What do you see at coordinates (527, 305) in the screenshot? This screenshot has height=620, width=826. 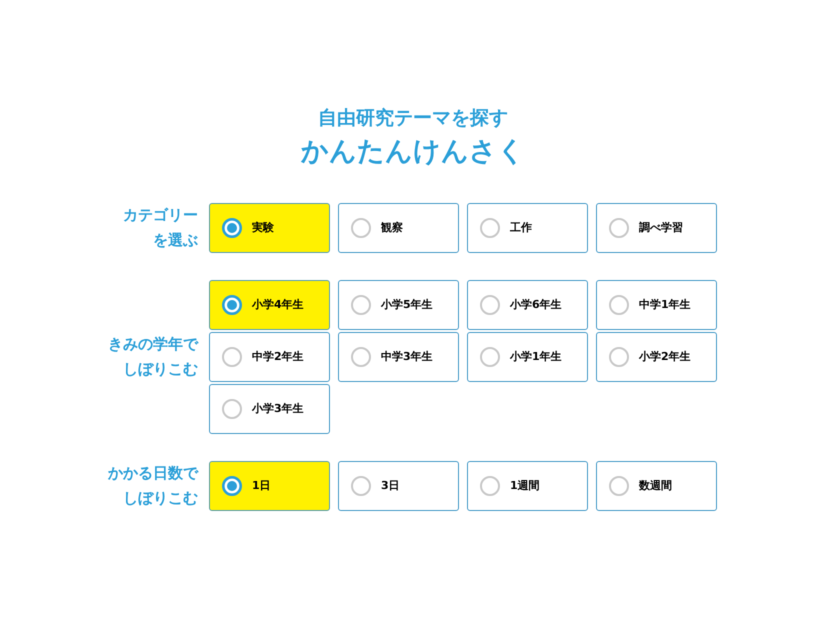 I see `radio-option: 小学6年生` at bounding box center [527, 305].